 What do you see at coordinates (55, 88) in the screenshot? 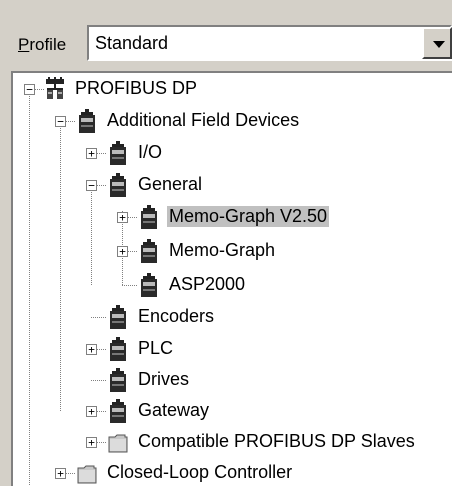
I see `network-icon` at bounding box center [55, 88].